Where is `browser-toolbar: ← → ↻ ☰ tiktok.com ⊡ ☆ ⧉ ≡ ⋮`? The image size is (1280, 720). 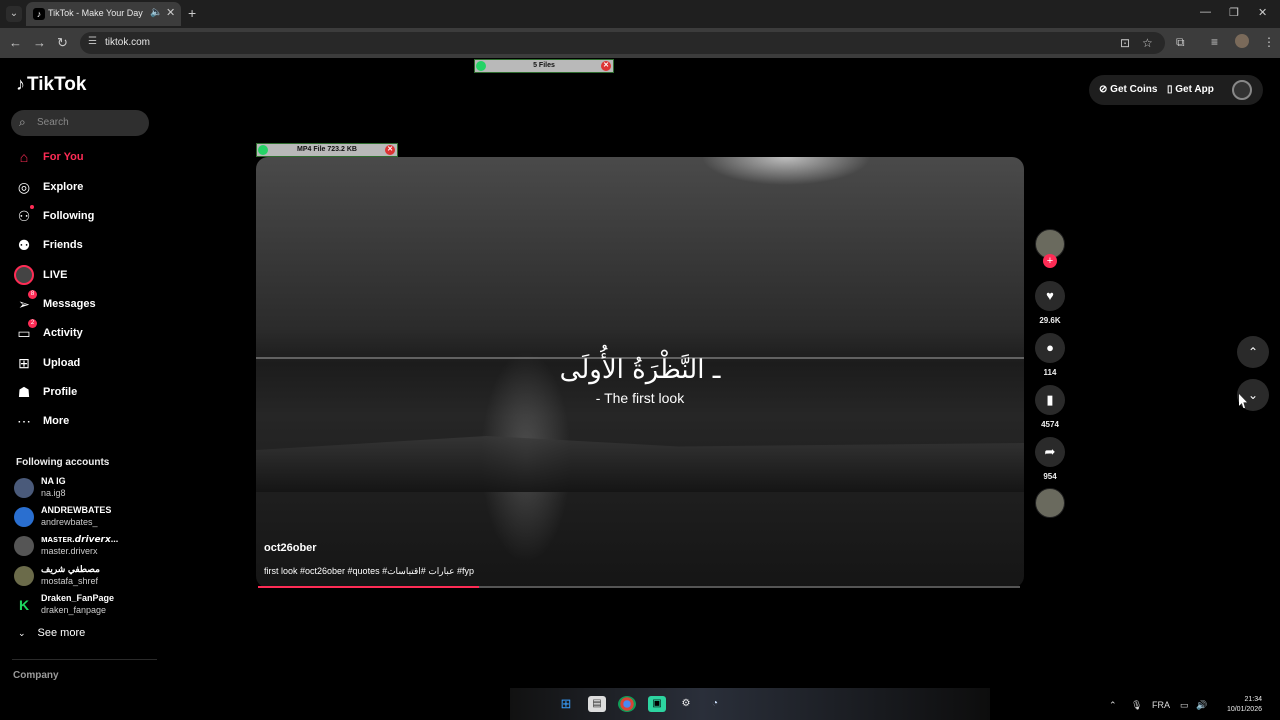 browser-toolbar: ← → ↻ ☰ tiktok.com ⊡ ☆ ⧉ ≡ ⋮ is located at coordinates (640, 43).